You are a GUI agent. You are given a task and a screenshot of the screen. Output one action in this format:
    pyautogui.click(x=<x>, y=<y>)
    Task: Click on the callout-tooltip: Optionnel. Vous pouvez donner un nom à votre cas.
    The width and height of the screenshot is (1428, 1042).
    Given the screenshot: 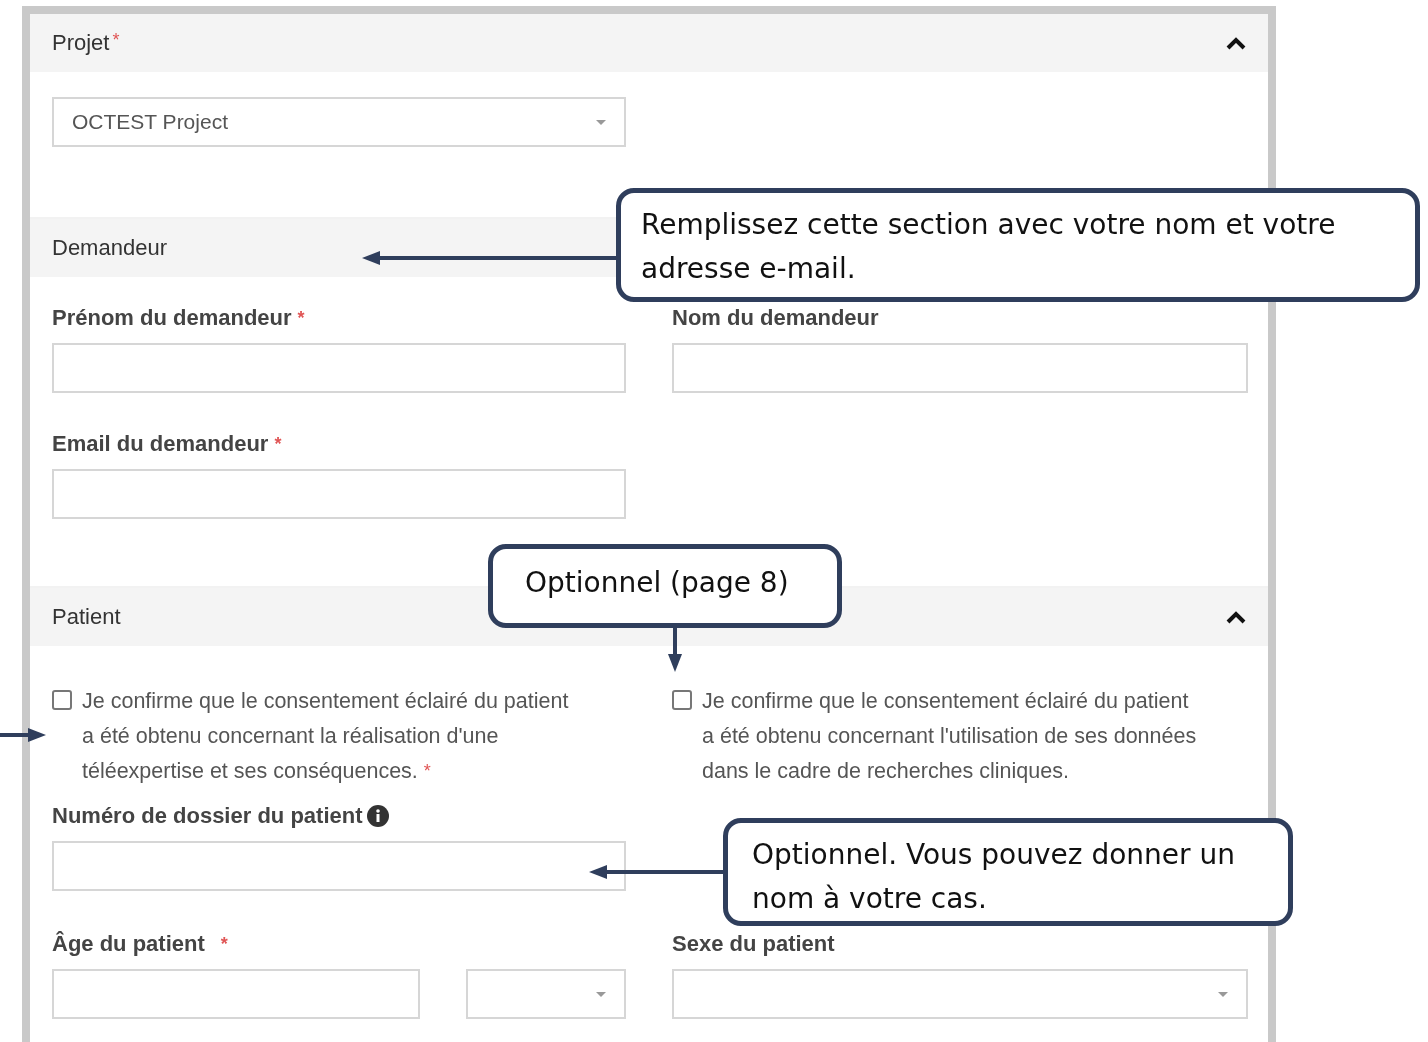 What is the action you would take?
    pyautogui.click(x=1008, y=872)
    